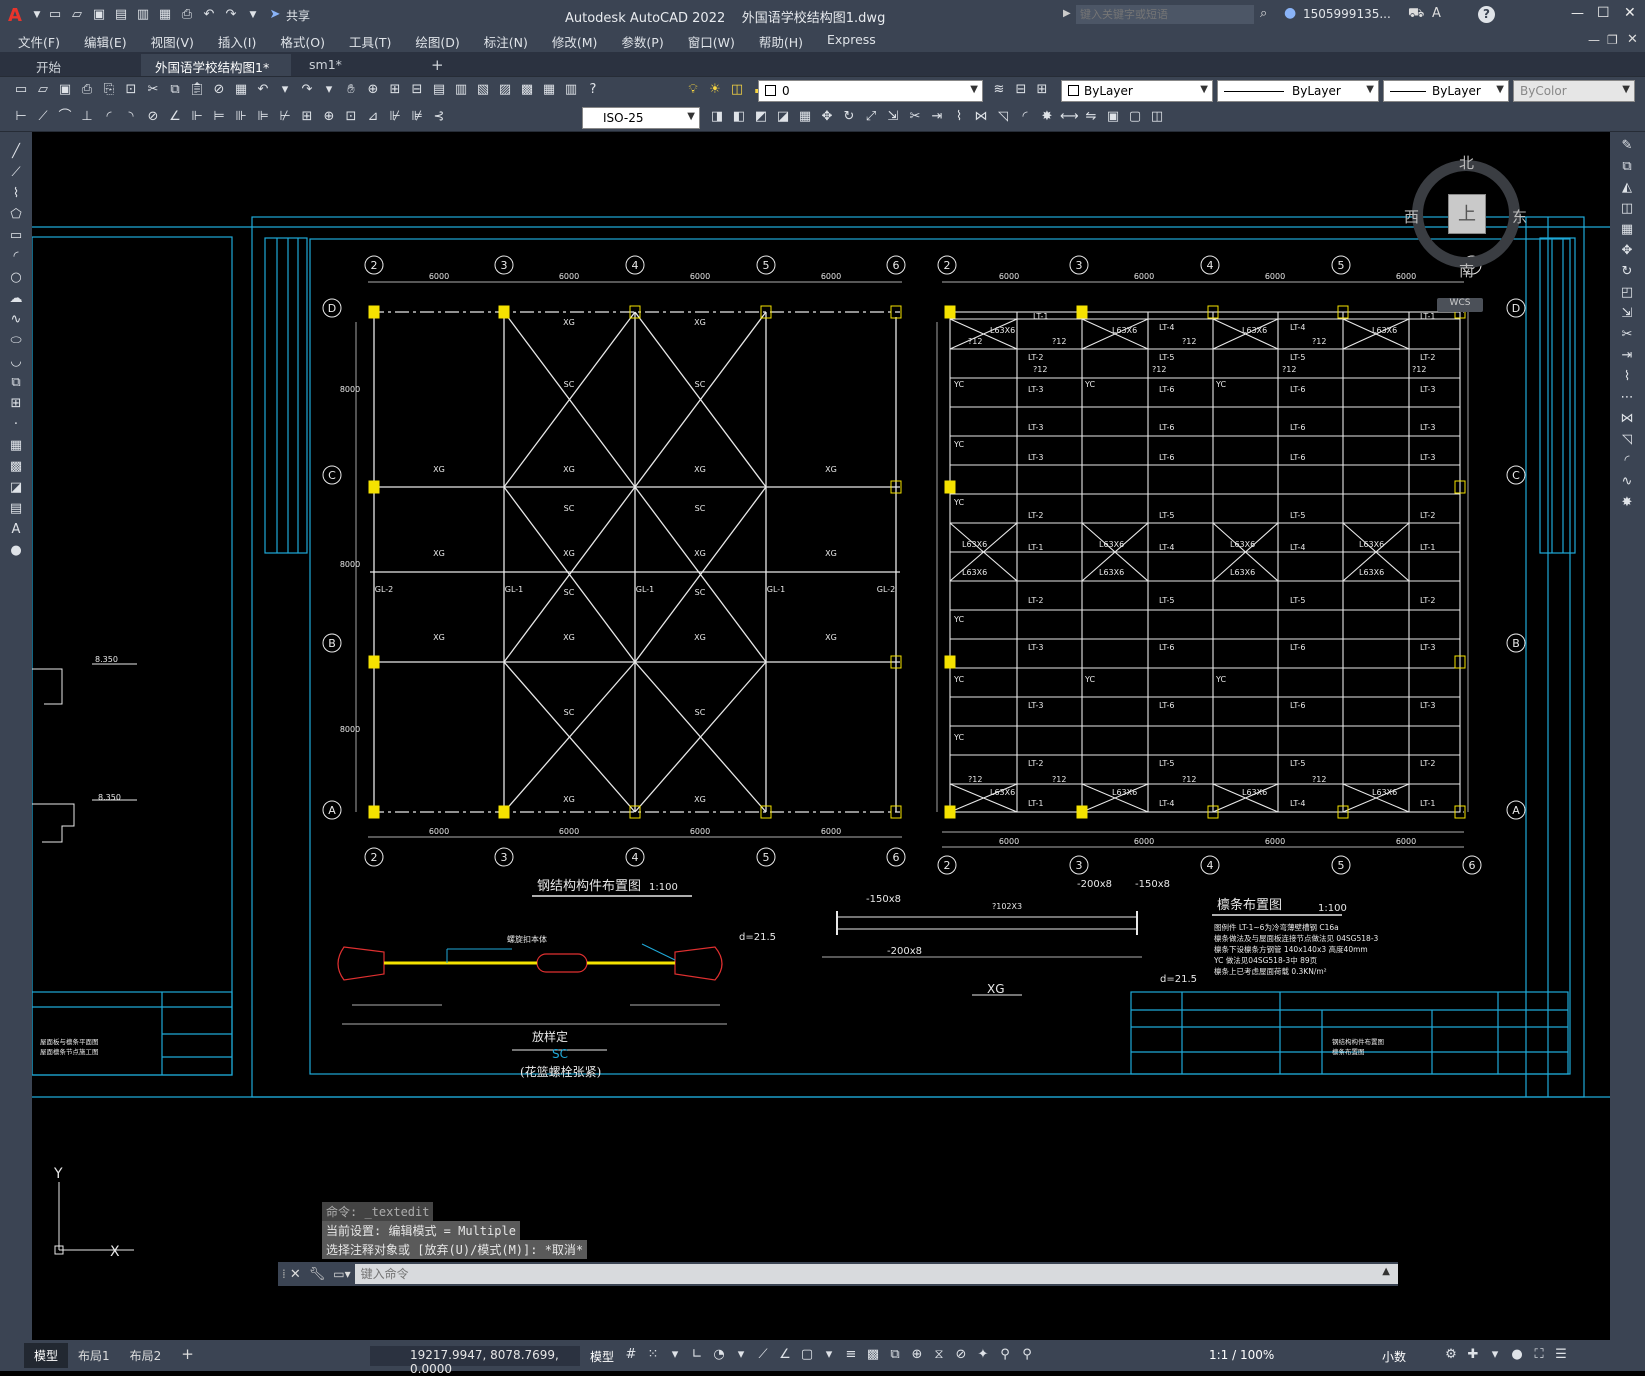 The image size is (1645, 1376). I want to click on layer-properties-icon: ≋, so click(999, 90).